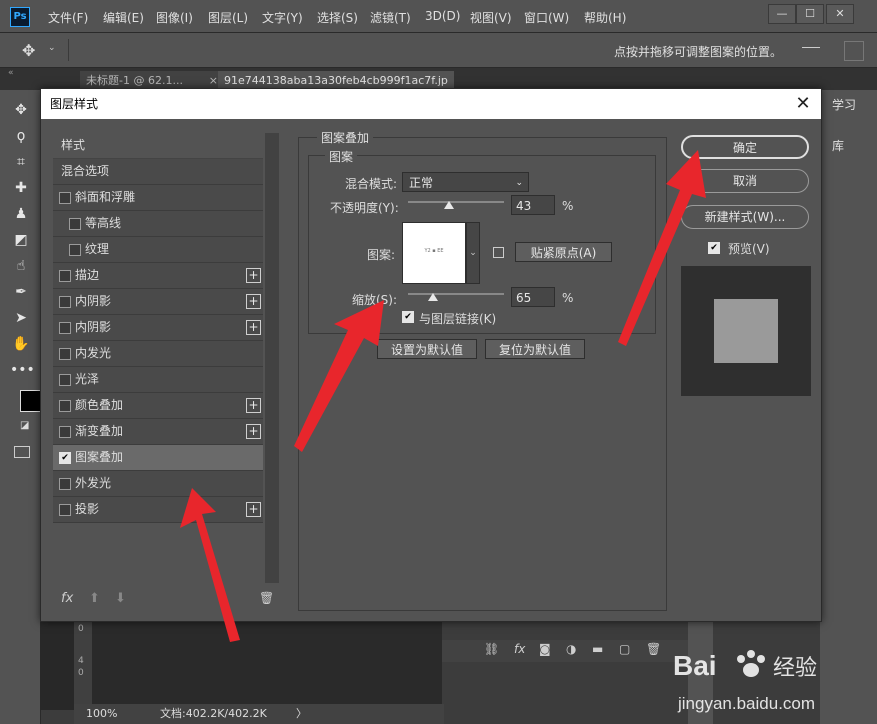 The height and width of the screenshot is (724, 877). Describe the element at coordinates (432, 297) in the screenshot. I see `scale-slider-handle` at that location.